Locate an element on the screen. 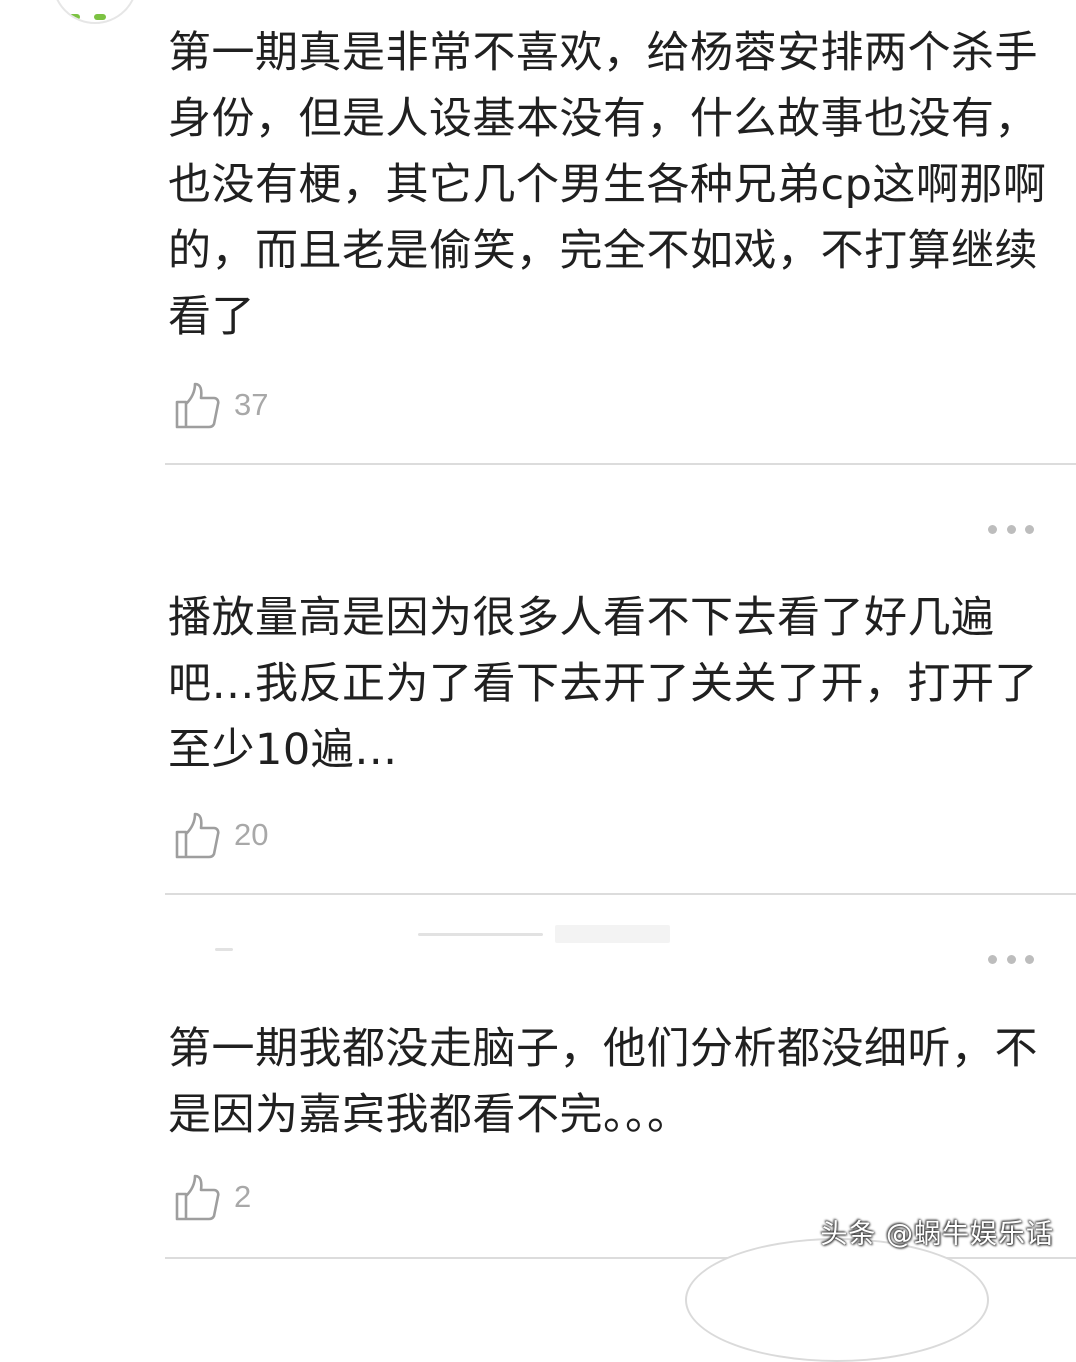  like-count: 2 is located at coordinates (243, 1196).